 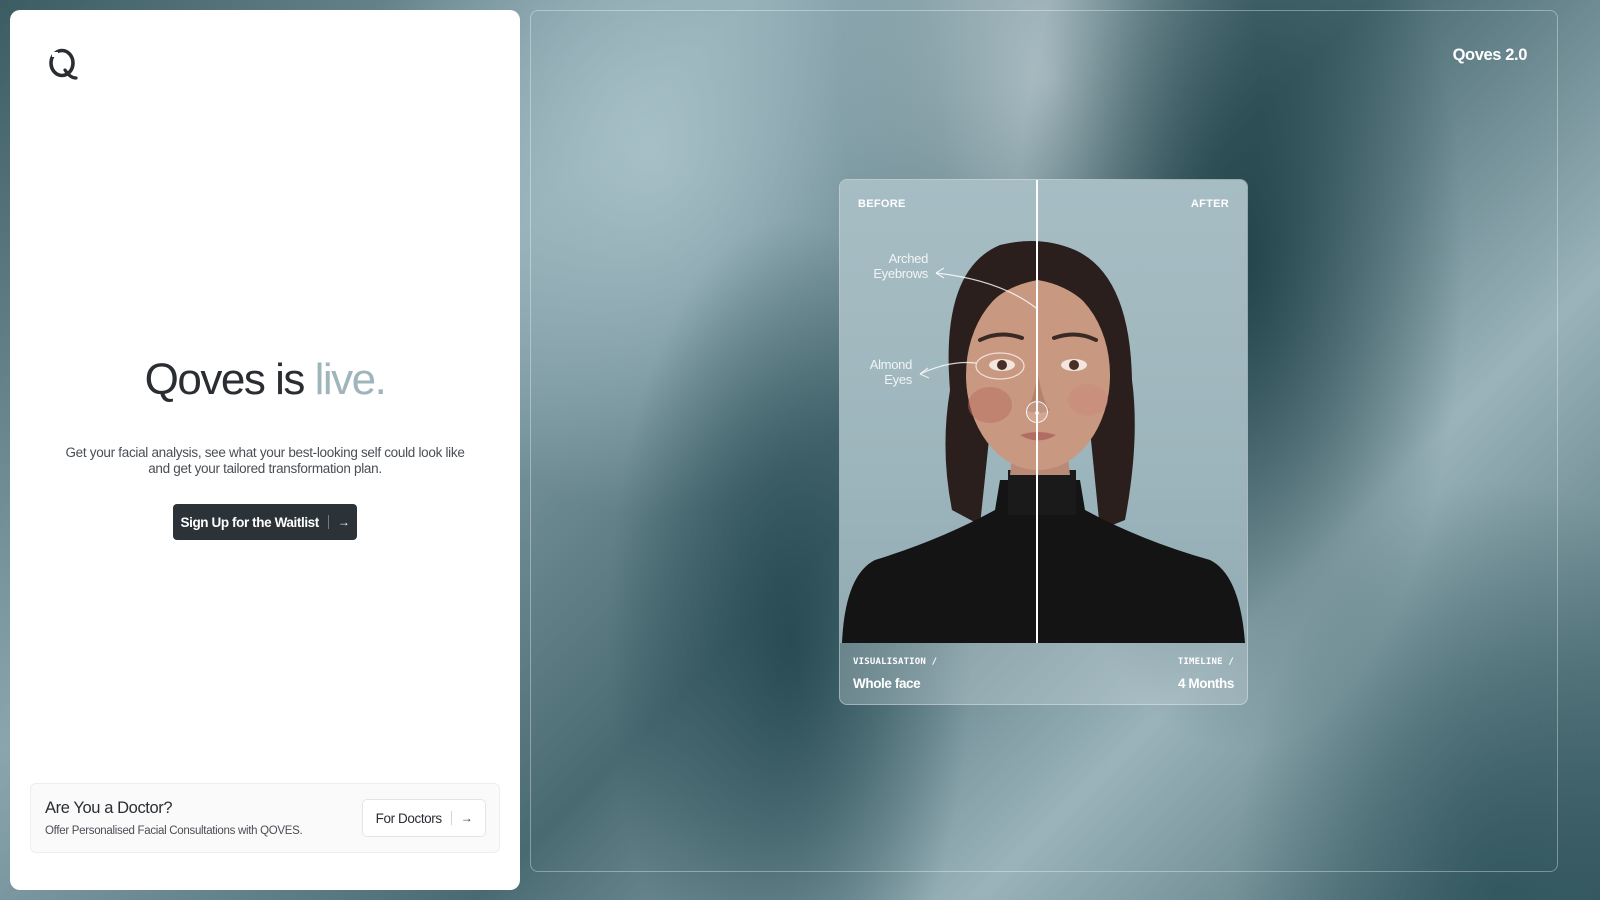 I want to click on drag-handle-icon: ‹›, so click(x=1037, y=412).